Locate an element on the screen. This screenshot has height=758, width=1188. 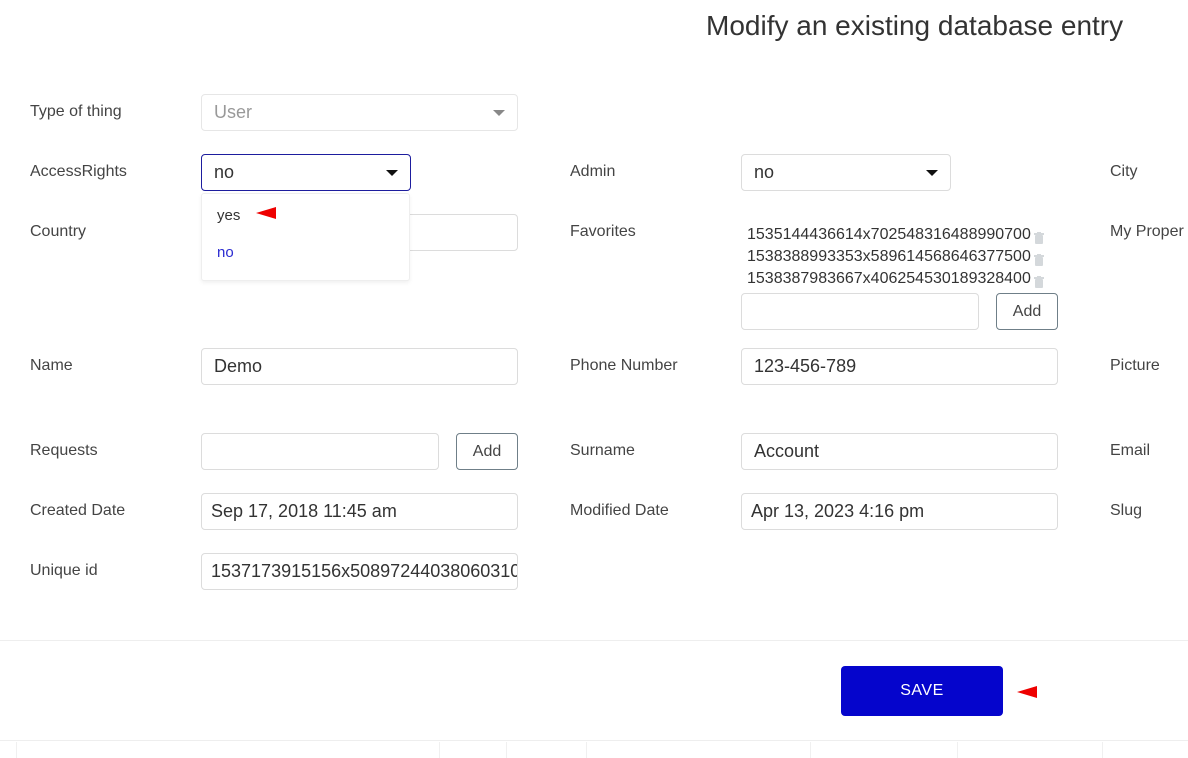
favorites-add-button: Add is located at coordinates (1027, 311).